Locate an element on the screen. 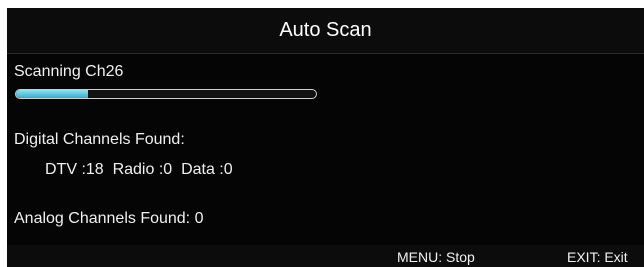 Image resolution: width=644 pixels, height=267 pixels. exit-hint: EXIT: Exit is located at coordinates (597, 257).